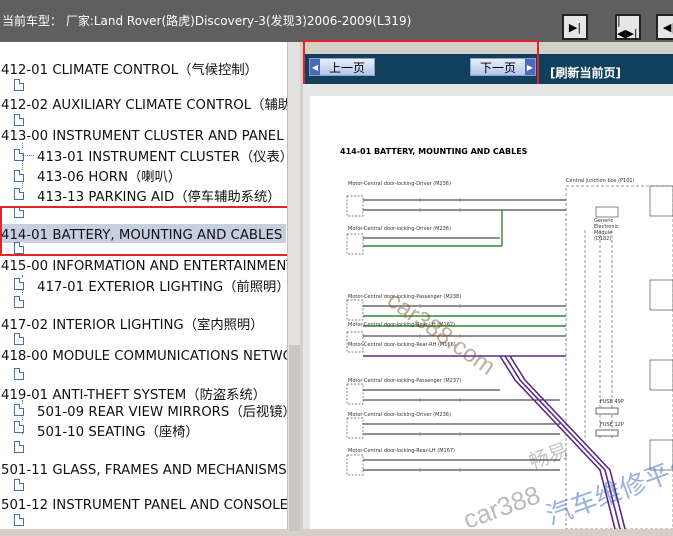  What do you see at coordinates (612, 425) in the screenshot?
I see `diagram-label: FUSE 12P` at bounding box center [612, 425].